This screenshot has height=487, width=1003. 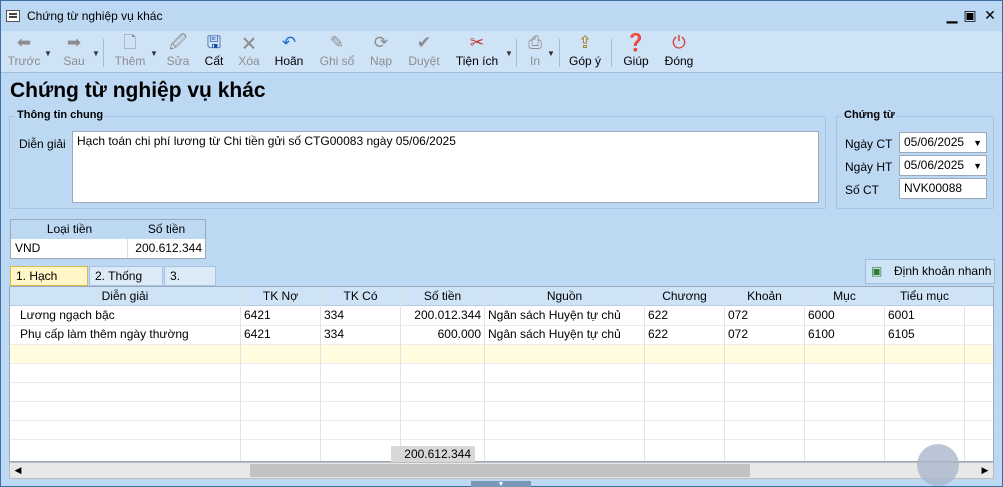 What do you see at coordinates (943, 188) in the screenshot?
I see `voucher-no-field: NVK00088` at bounding box center [943, 188].